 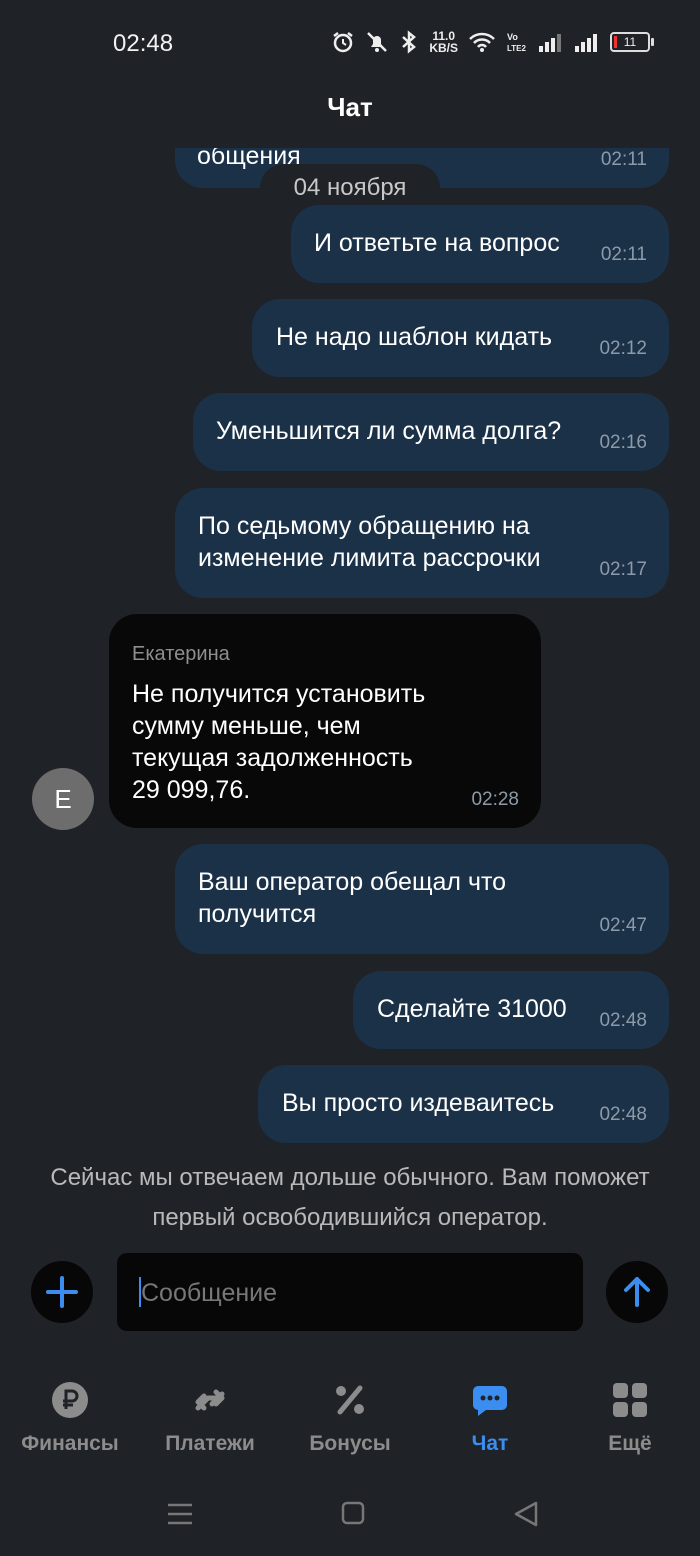 I want to click on bottom-tab-bar: Финансы Платежи Бонусы Чат Ещё, so click(x=350, y=1420).